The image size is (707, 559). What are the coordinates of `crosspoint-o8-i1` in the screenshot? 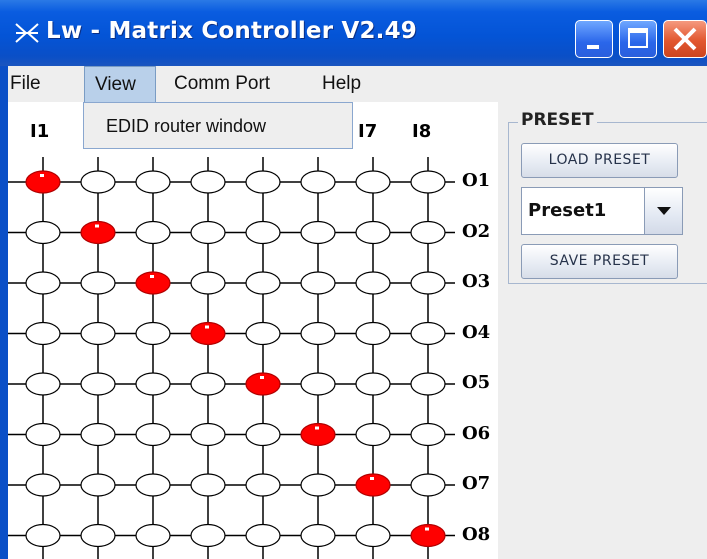 It's located at (43, 535).